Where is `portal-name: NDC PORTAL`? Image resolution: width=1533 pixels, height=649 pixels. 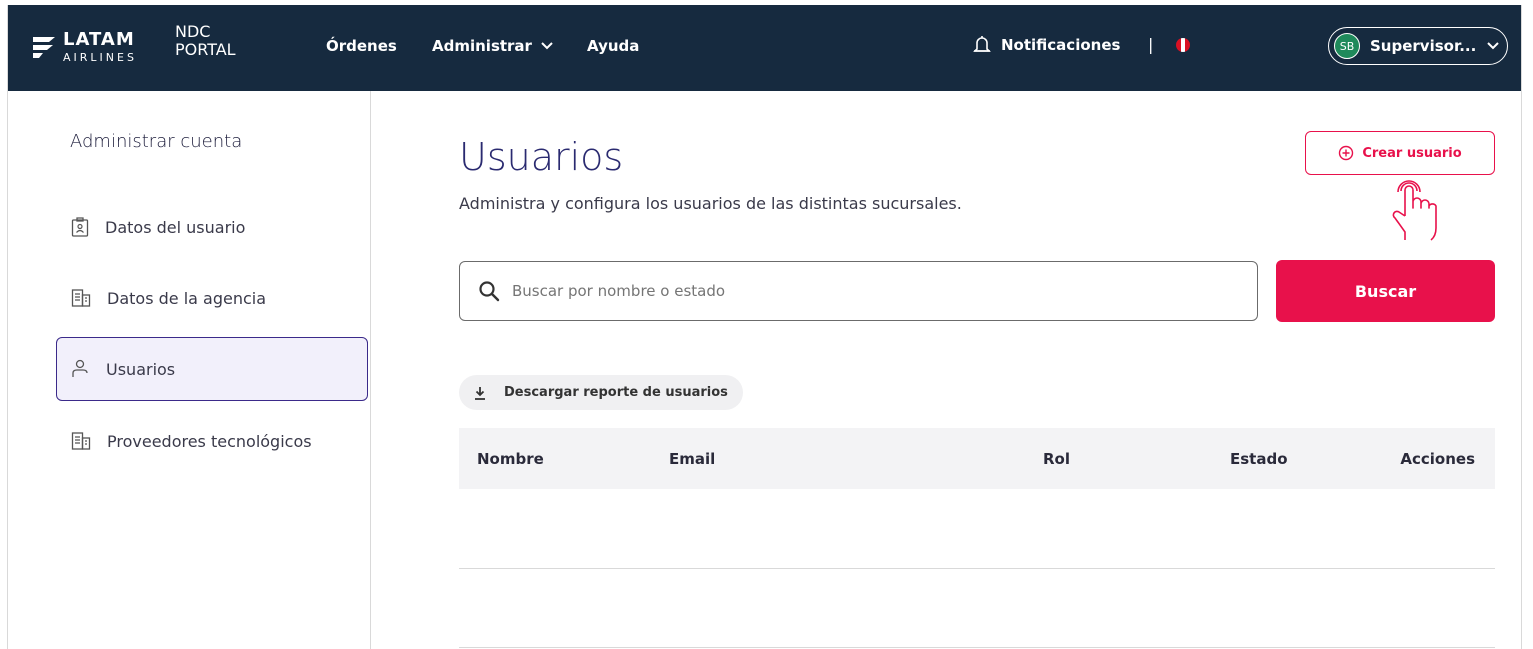 portal-name: NDC PORTAL is located at coordinates (205, 40).